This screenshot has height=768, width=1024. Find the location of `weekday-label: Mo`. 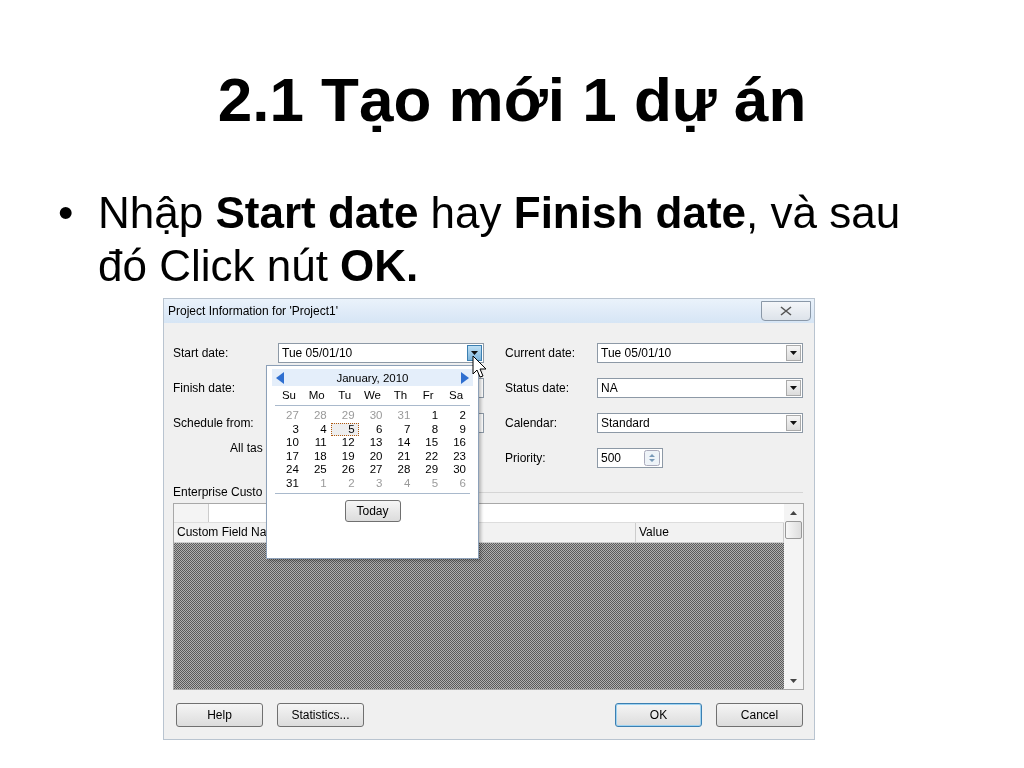

weekday-label: Mo is located at coordinates (316, 395).